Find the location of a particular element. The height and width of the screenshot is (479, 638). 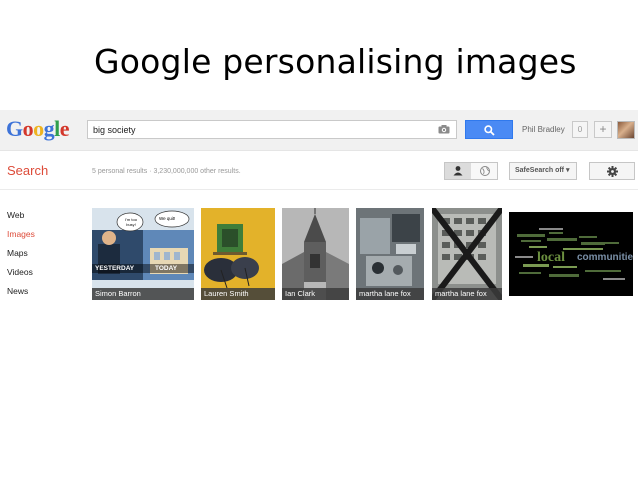

magnifier-icon is located at coordinates (489, 130).